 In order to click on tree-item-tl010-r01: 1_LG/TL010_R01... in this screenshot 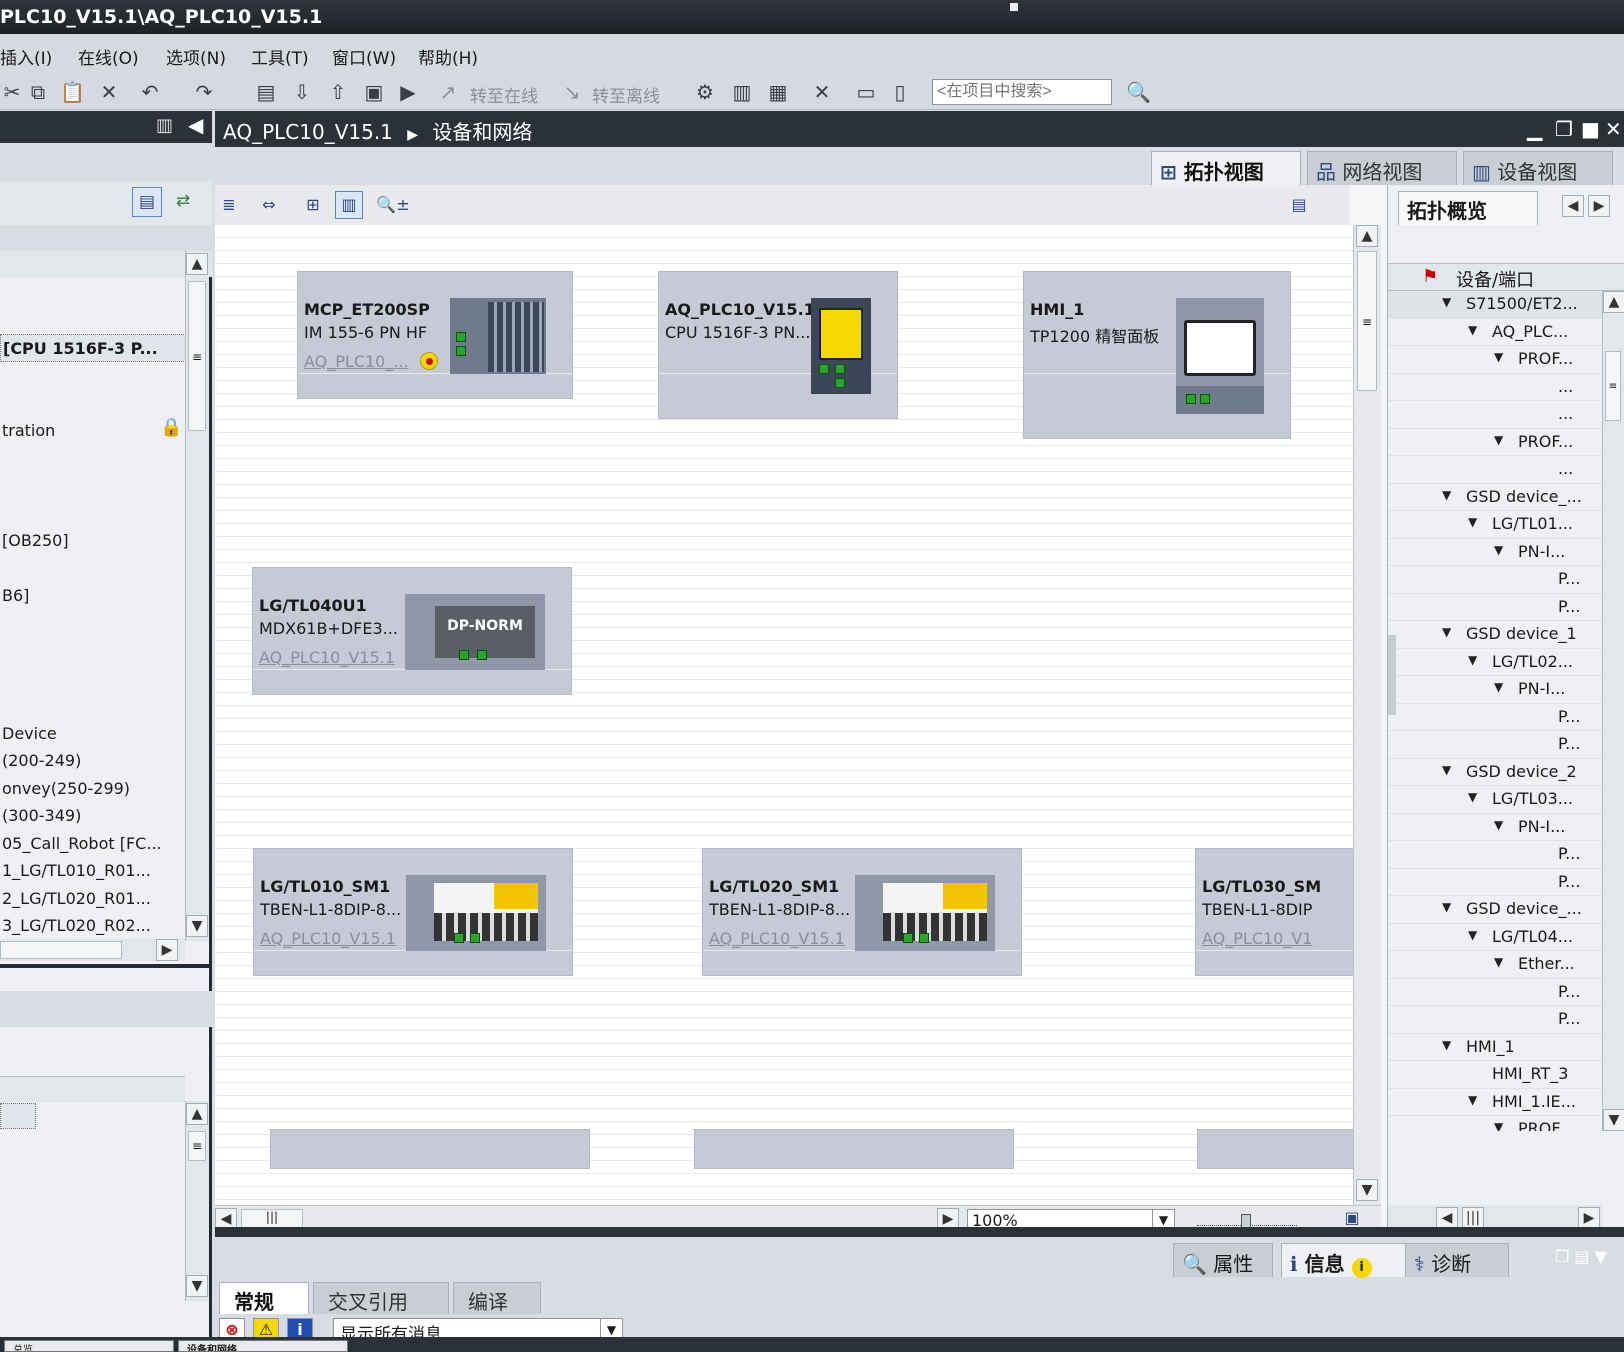, I will do `click(95, 871)`.